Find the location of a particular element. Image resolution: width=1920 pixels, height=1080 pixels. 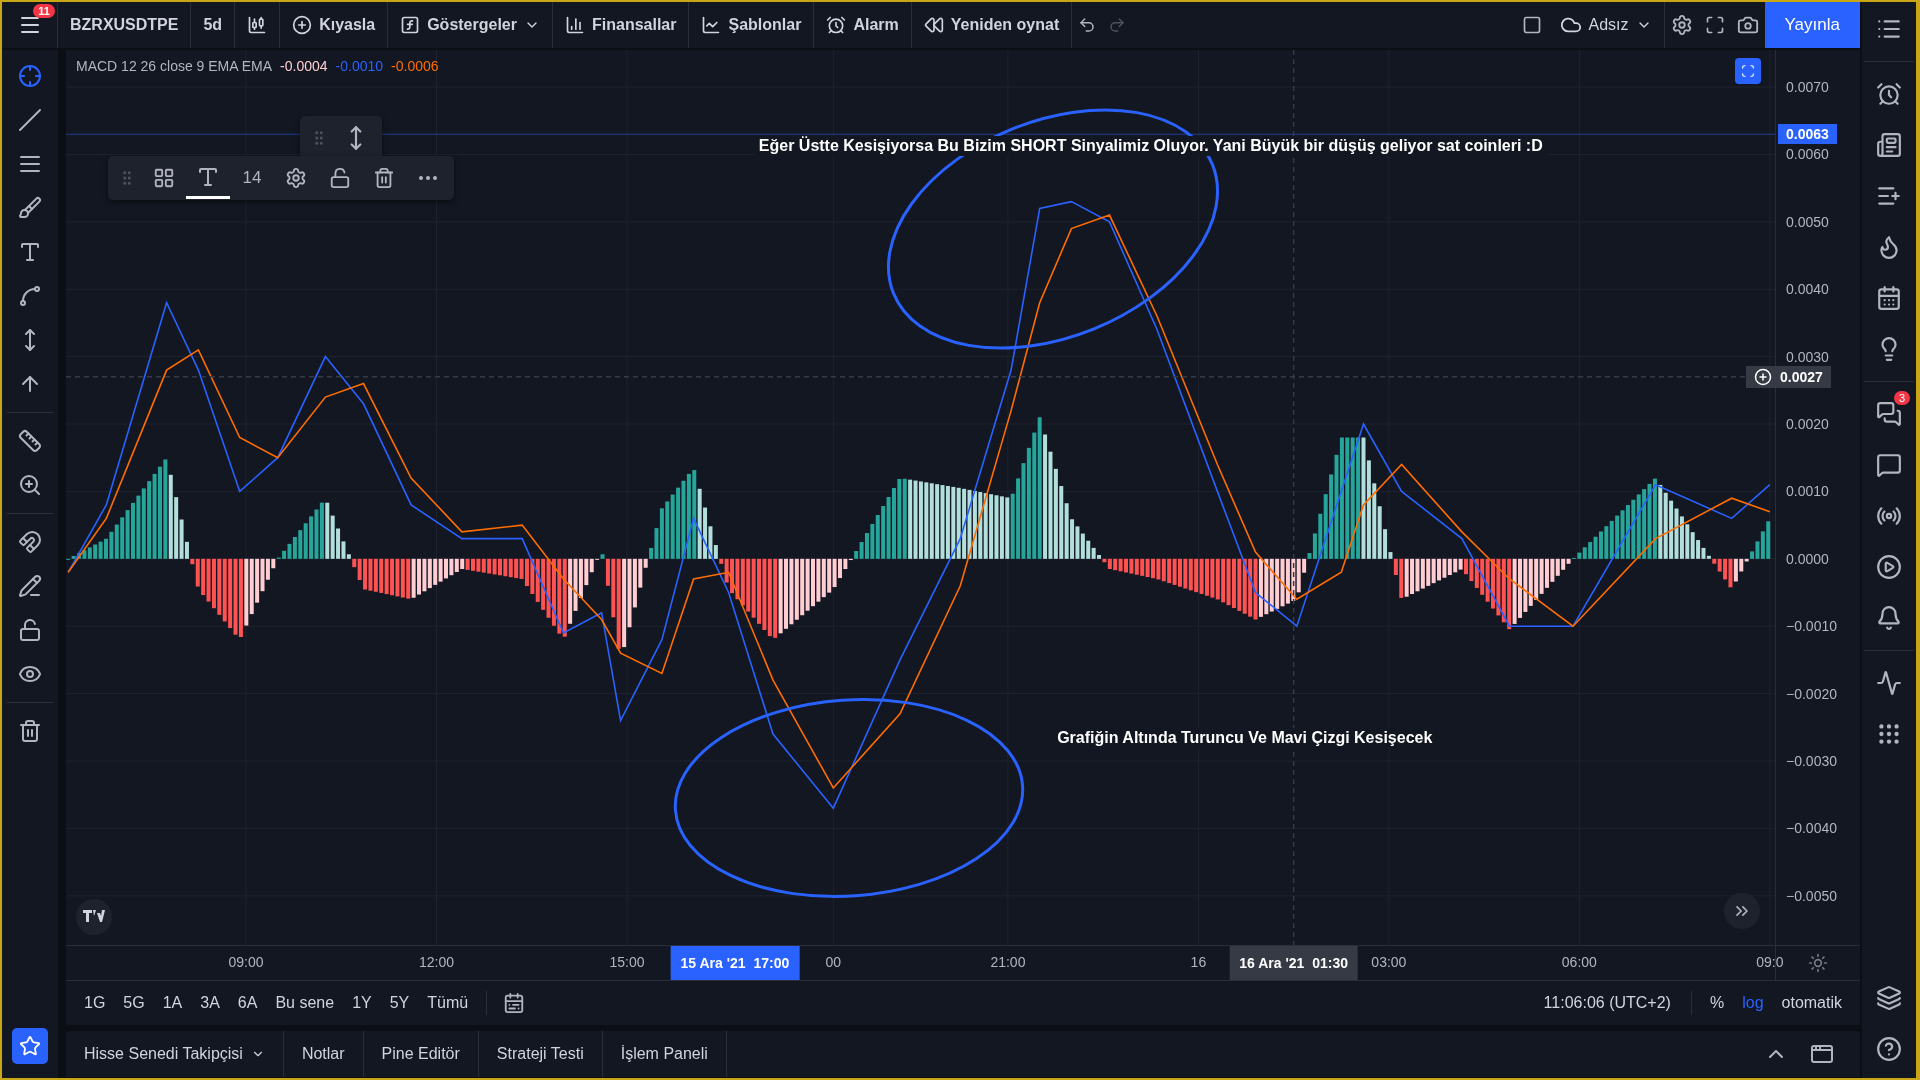

favorites-button is located at coordinates (30, 1046).